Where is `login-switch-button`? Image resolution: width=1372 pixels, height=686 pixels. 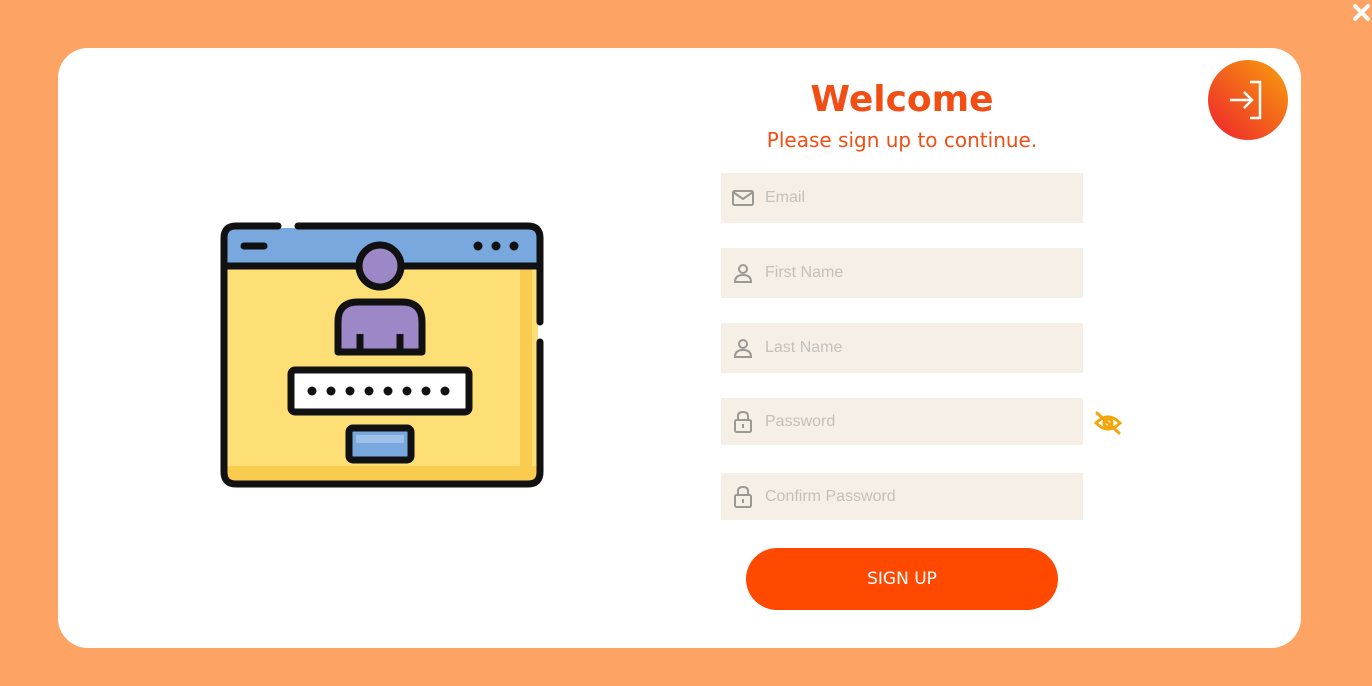 login-switch-button is located at coordinates (1248, 100).